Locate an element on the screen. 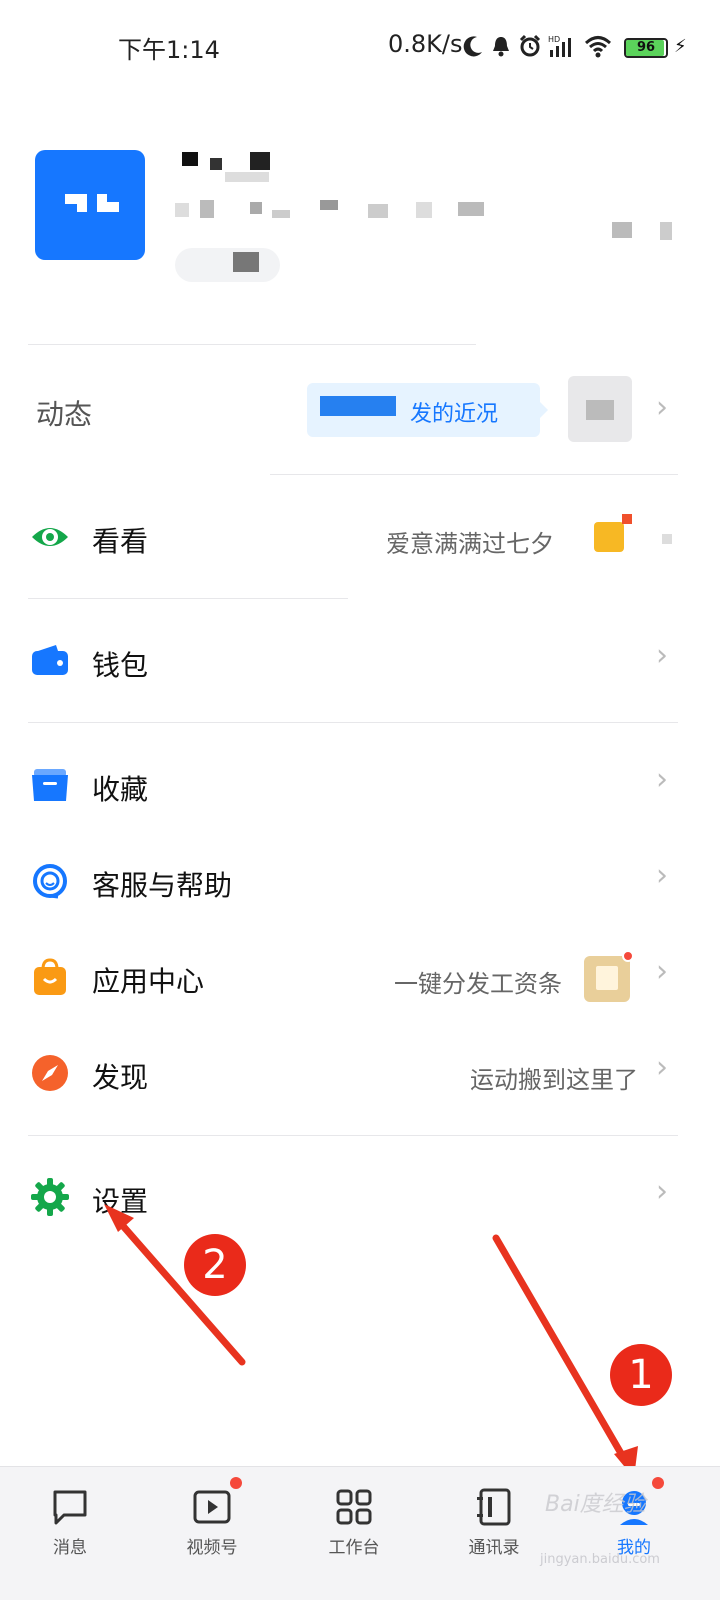 The width and height of the screenshot is (720, 1600). headset-icon is located at coordinates (50, 881).